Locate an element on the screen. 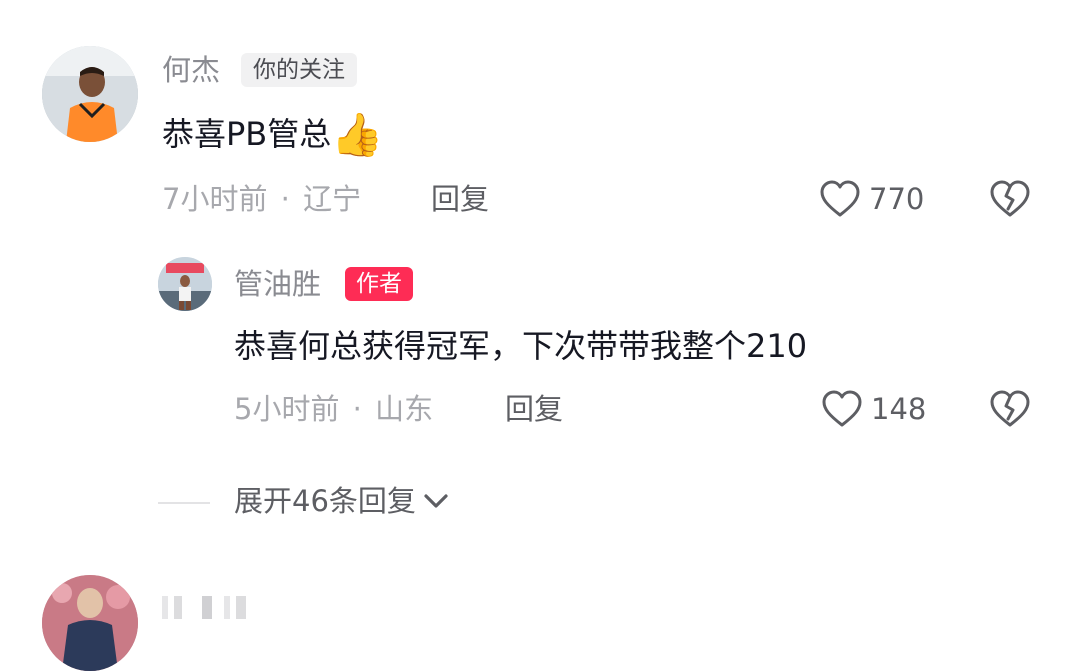  commenter-username: 何杰 is located at coordinates (191, 70).